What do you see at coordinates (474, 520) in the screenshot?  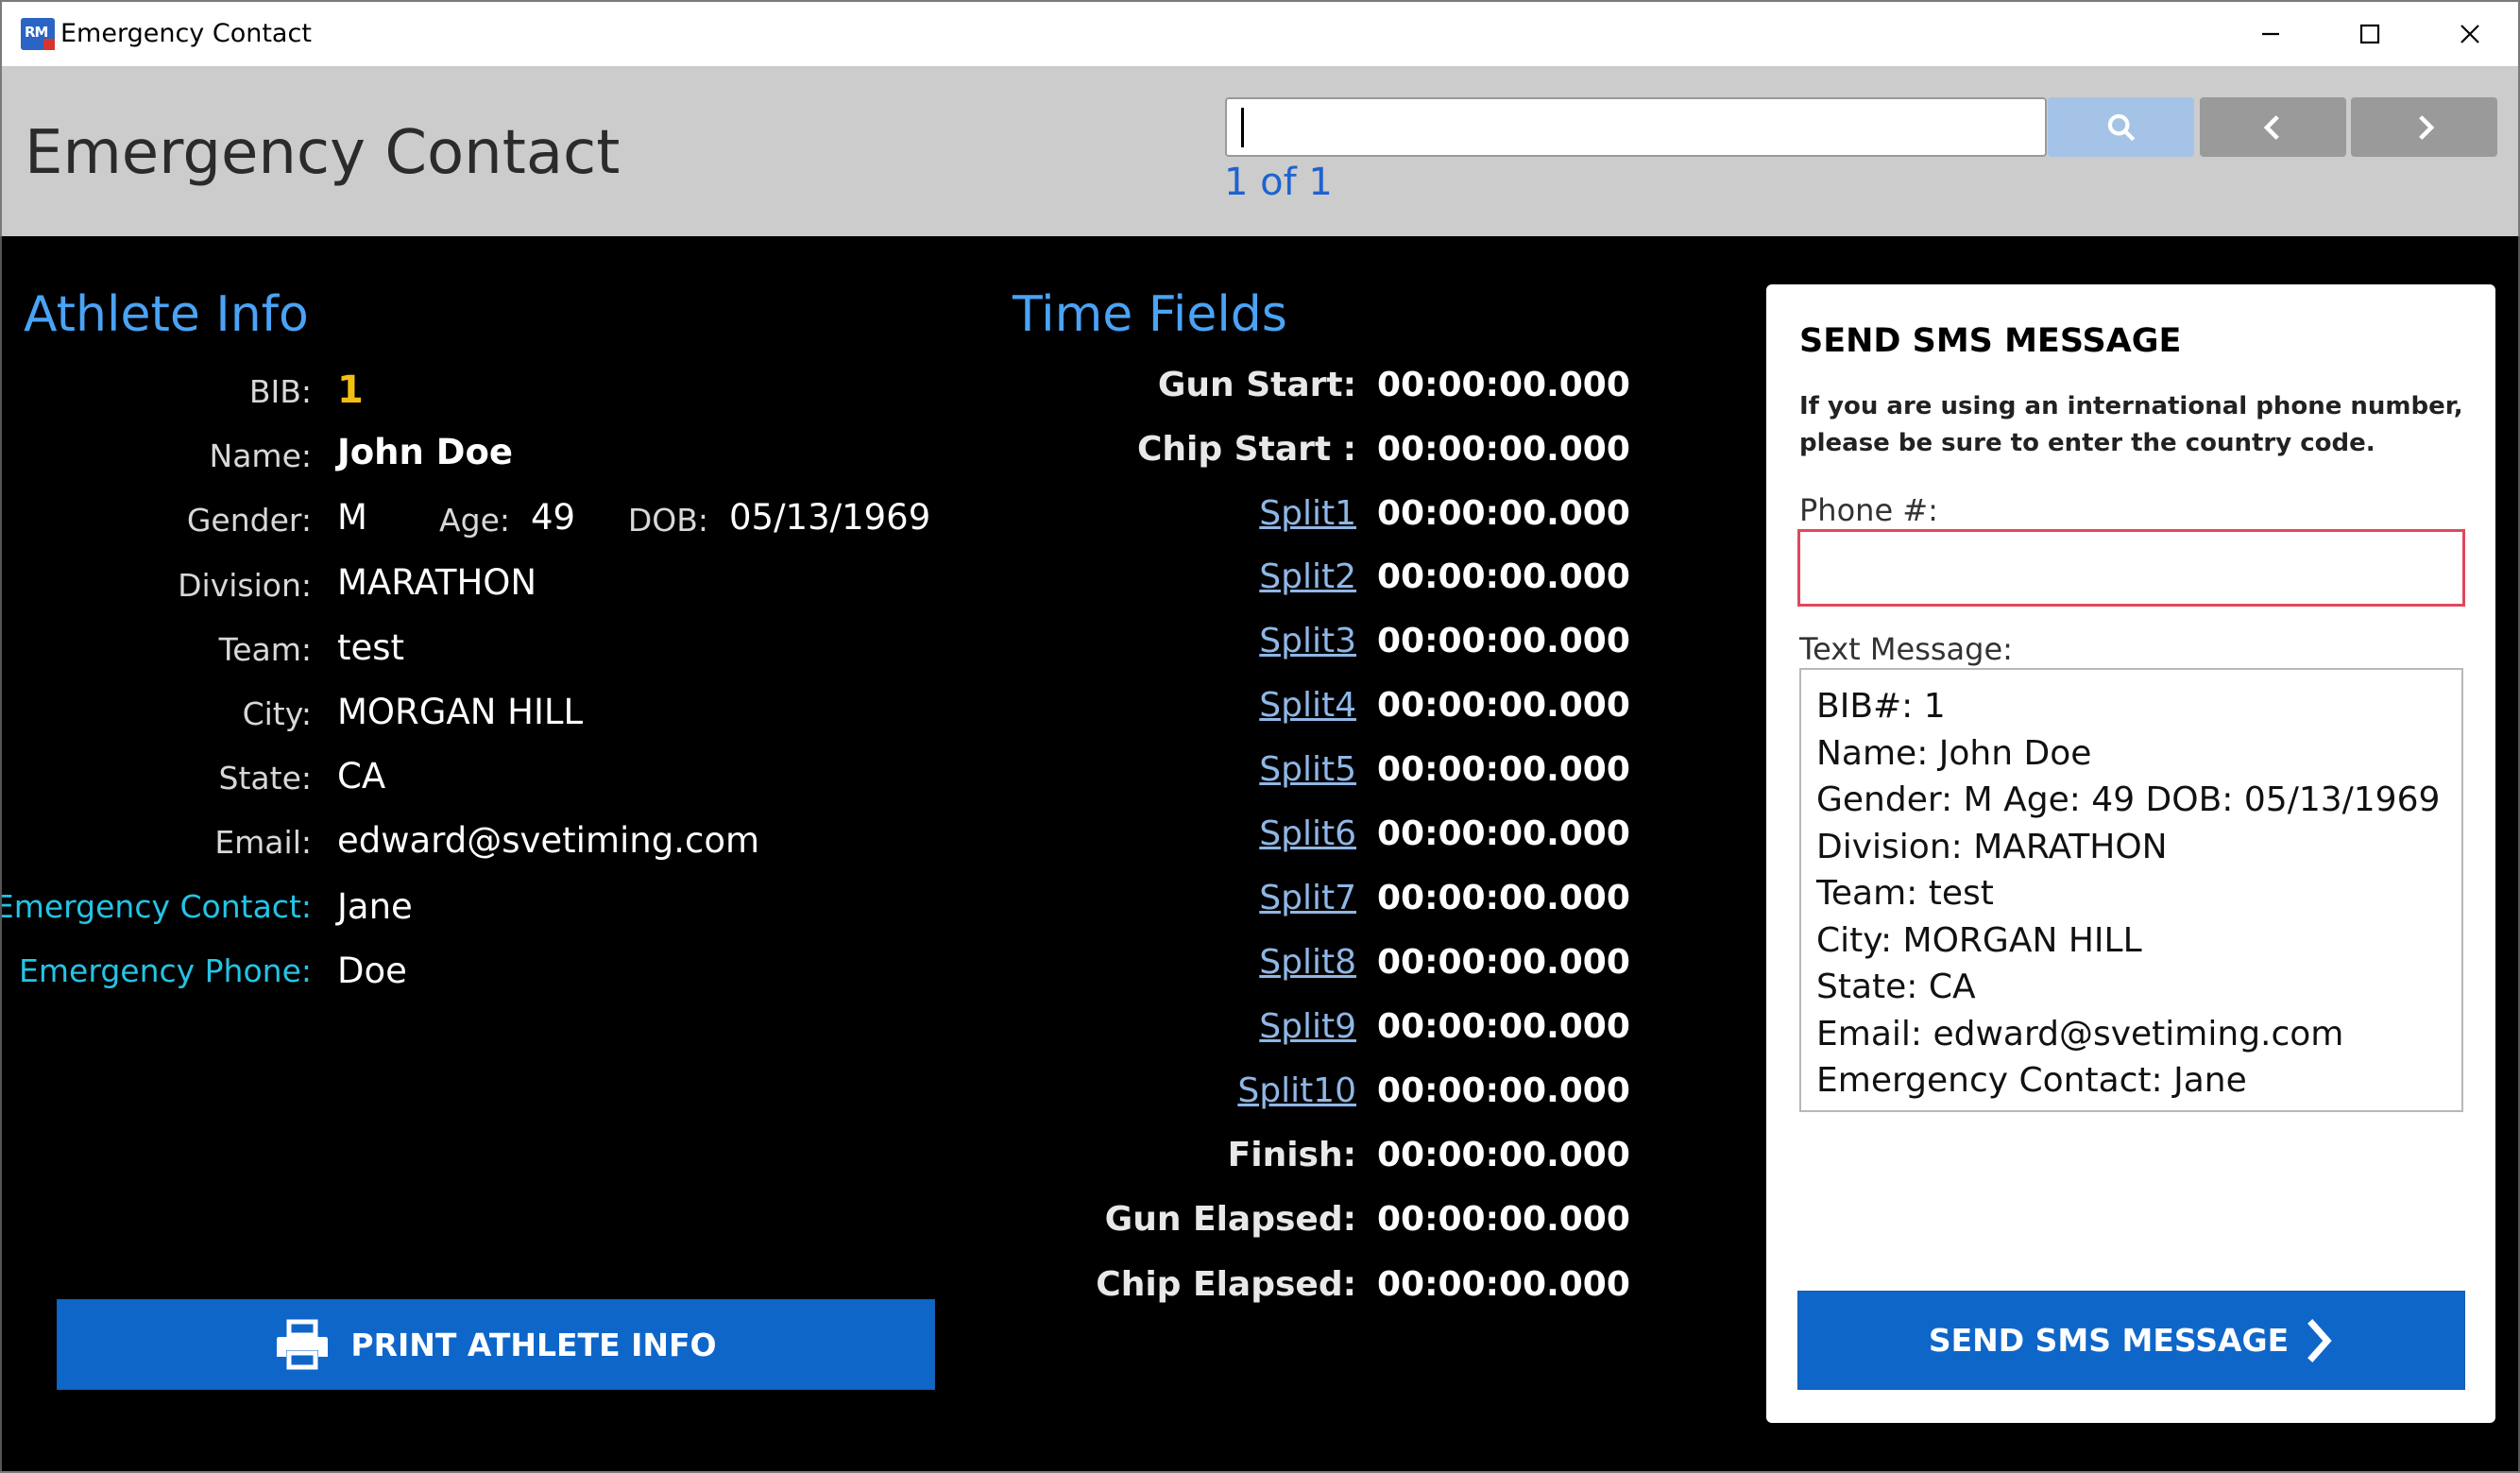 I see `age-label: Age:` at bounding box center [474, 520].